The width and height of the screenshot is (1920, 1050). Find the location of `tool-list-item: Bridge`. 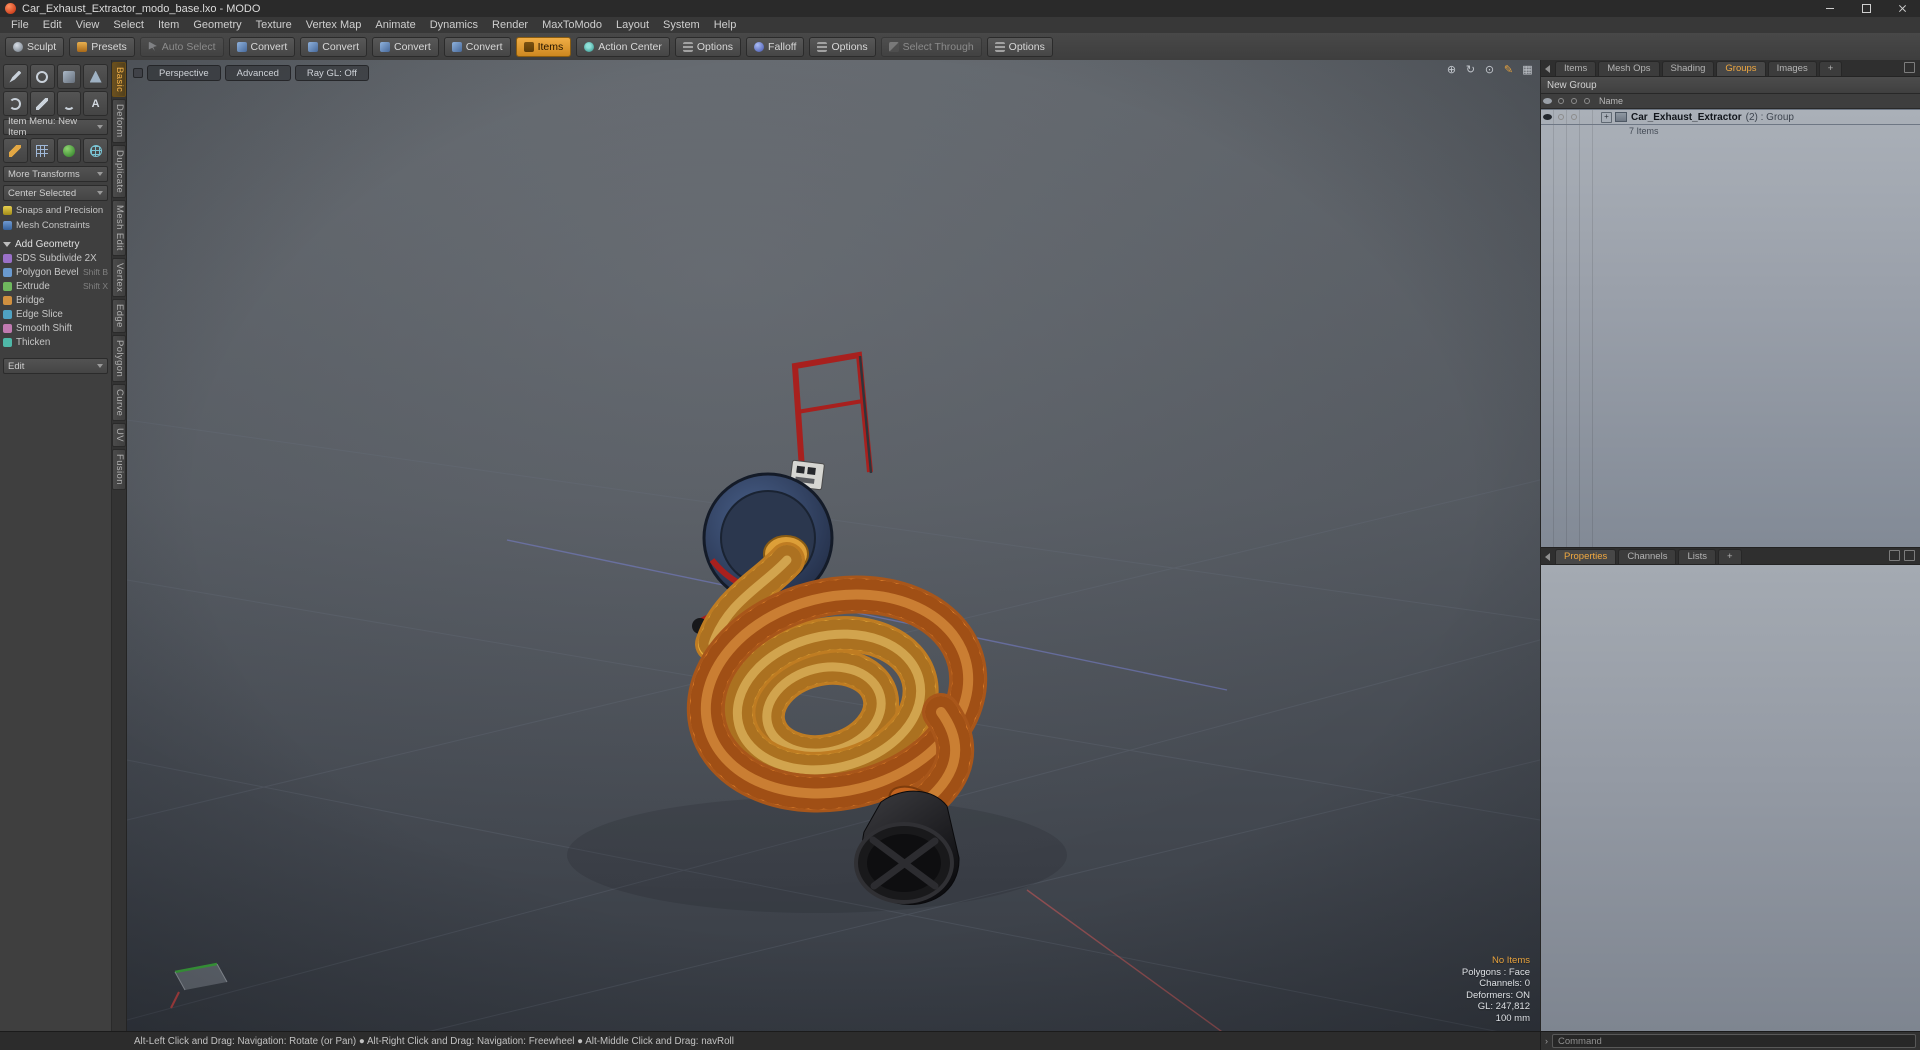

tool-list-item: Bridge is located at coordinates (55, 300).